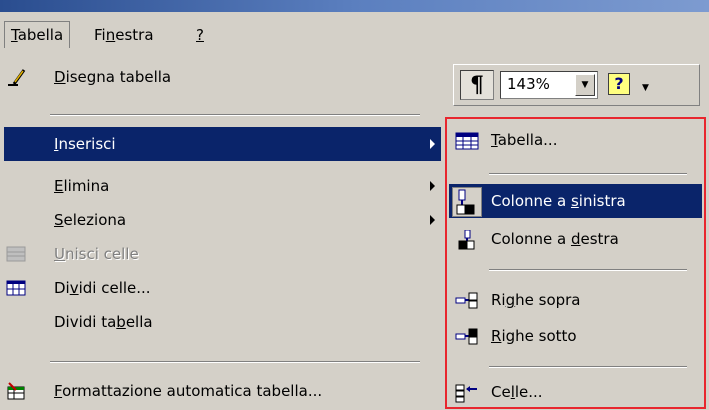 The height and width of the screenshot is (410, 709). What do you see at coordinates (354, 6) in the screenshot?
I see `window-title-bar` at bounding box center [354, 6].